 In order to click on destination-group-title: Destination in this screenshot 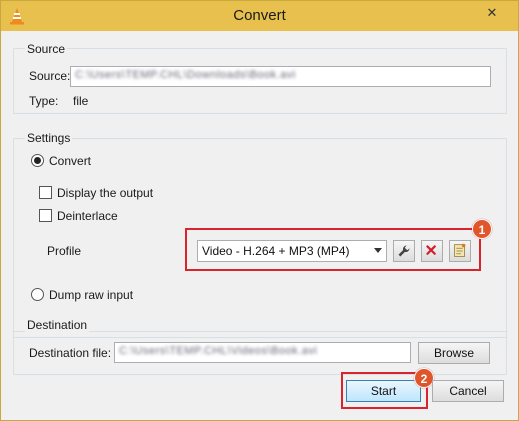, I will do `click(57, 325)`.